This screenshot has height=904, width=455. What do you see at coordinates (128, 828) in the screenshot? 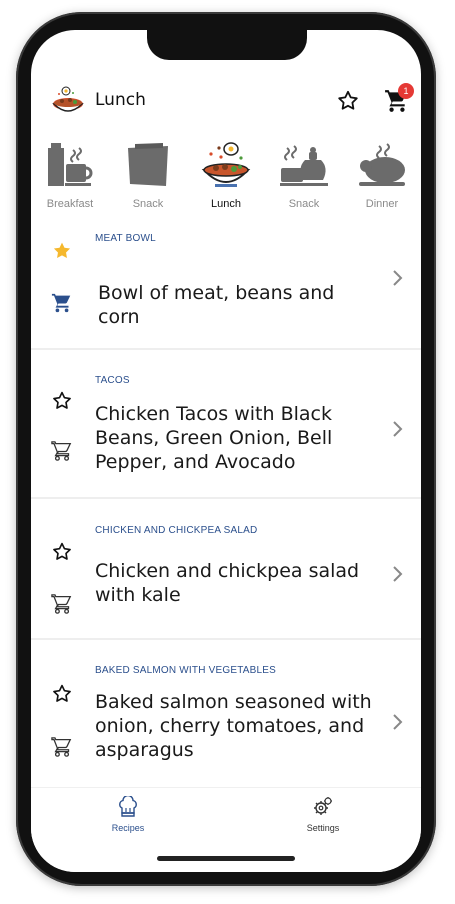
I see `tab-label: Recipes` at bounding box center [128, 828].